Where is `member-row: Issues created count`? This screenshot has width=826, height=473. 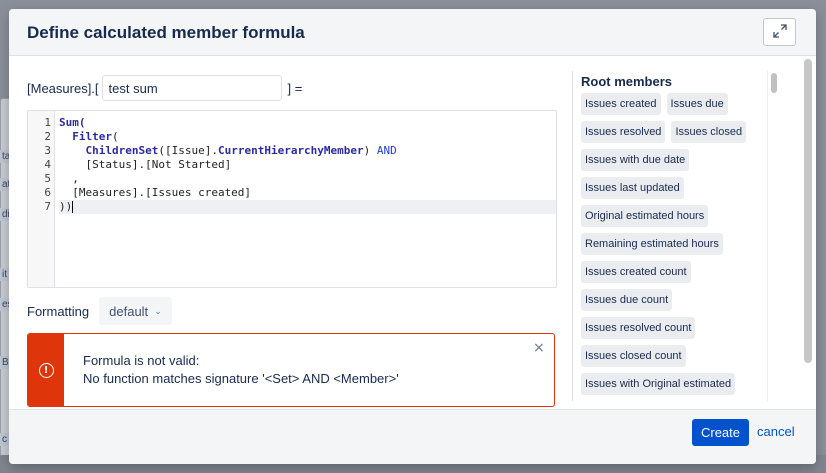 member-row: Issues created count is located at coordinates (675, 272).